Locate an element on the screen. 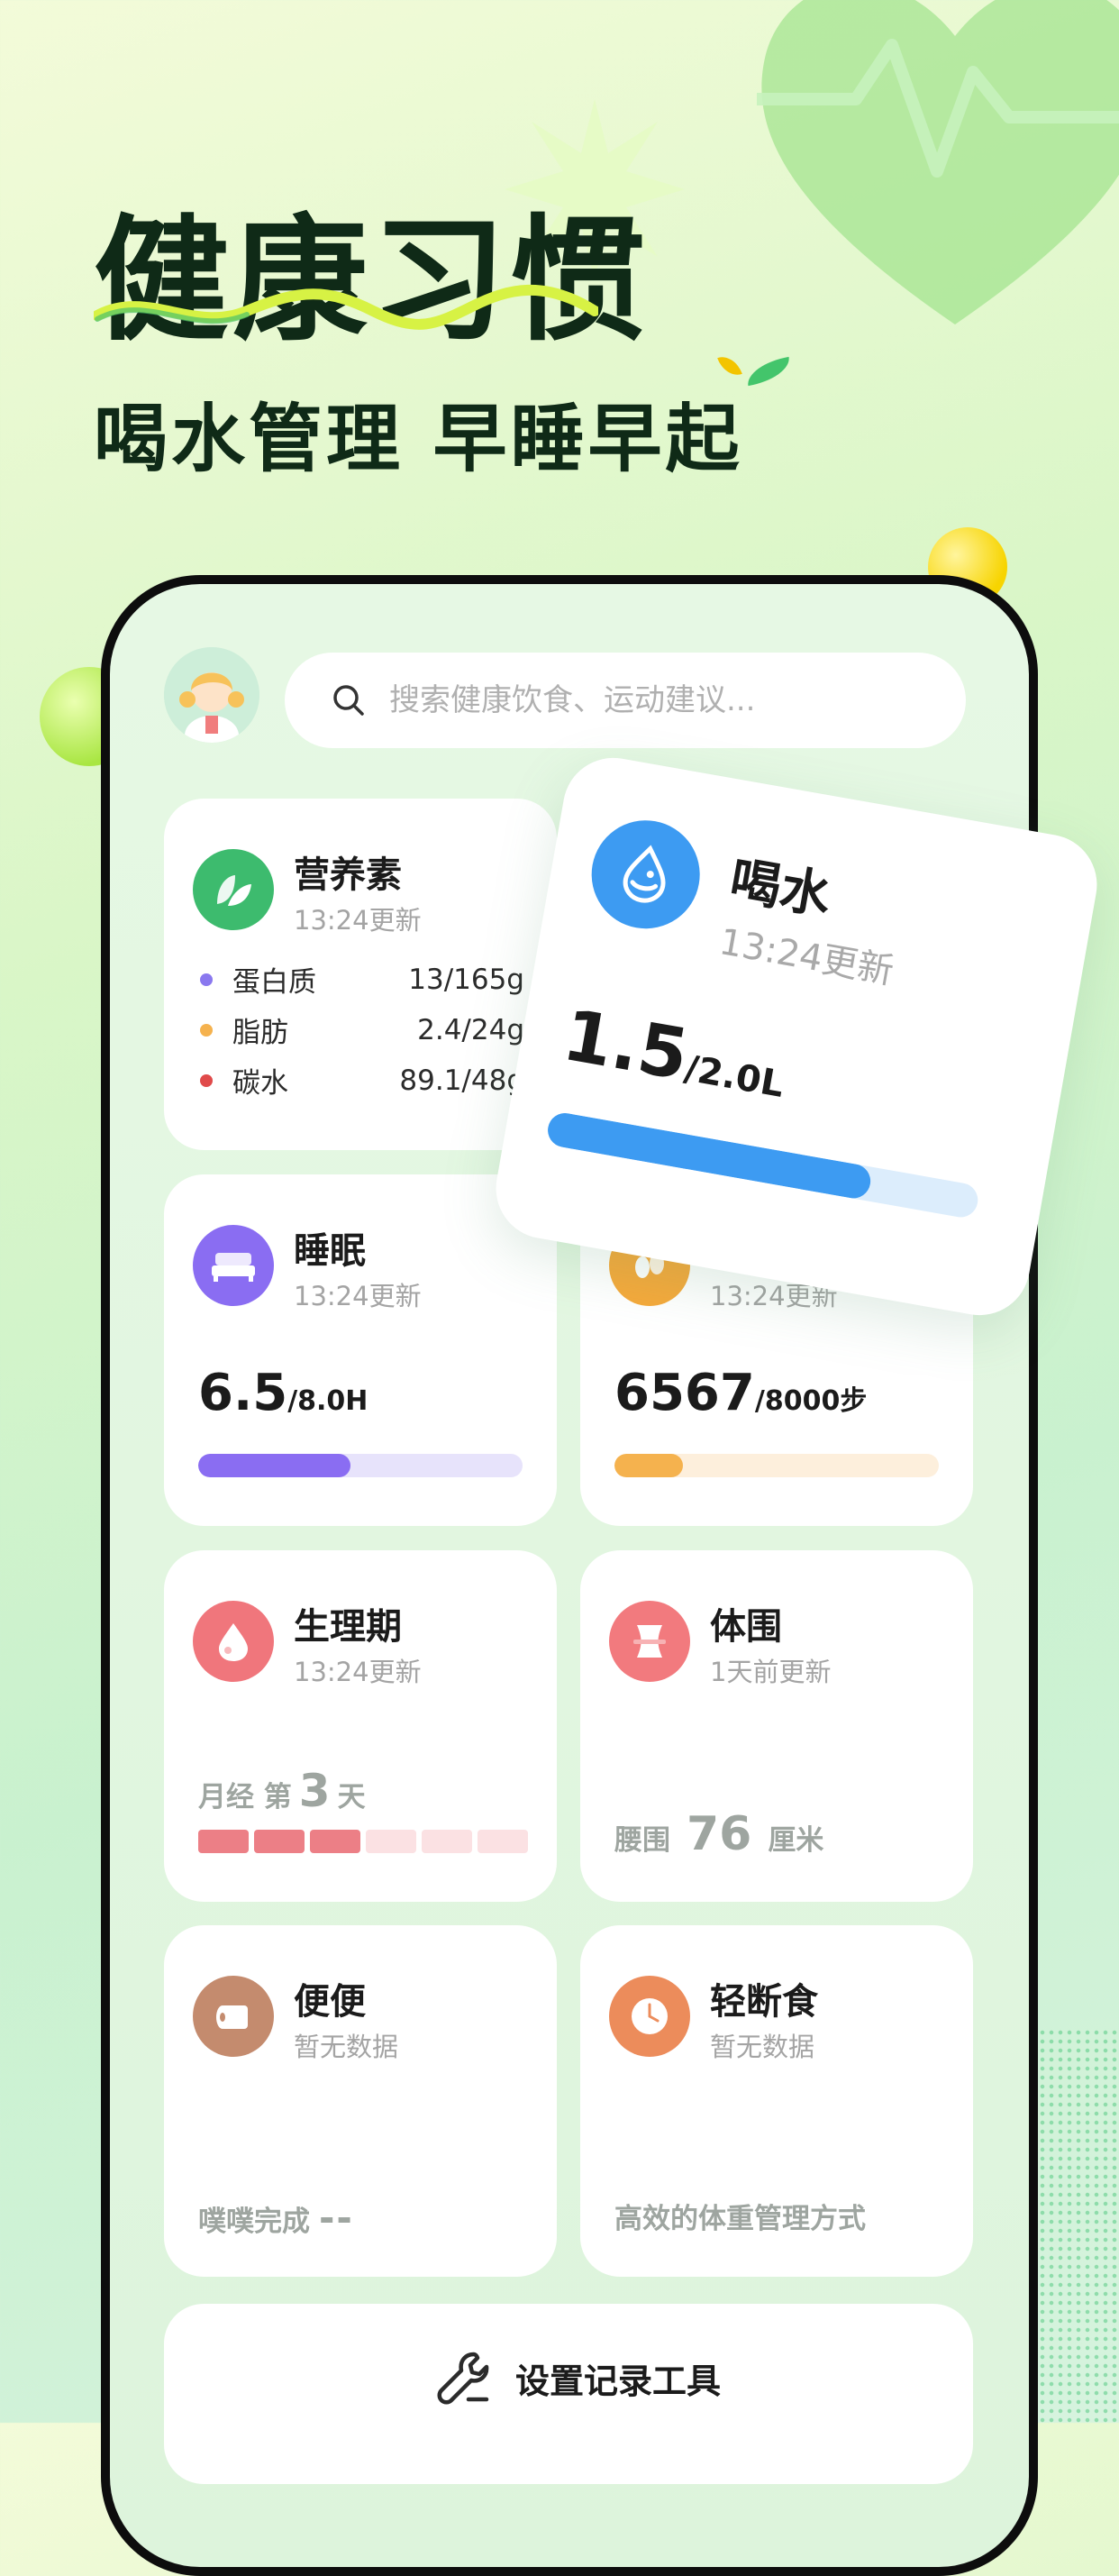  waist-label: 腰围 is located at coordinates (642, 1840).